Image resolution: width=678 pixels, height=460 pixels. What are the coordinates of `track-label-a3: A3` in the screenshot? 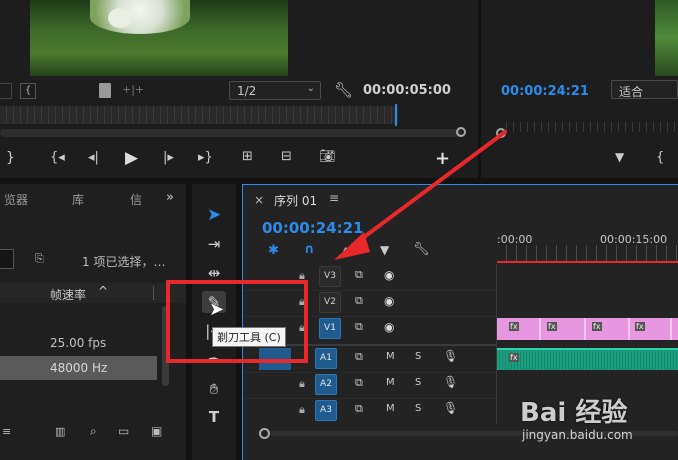 It's located at (326, 410).